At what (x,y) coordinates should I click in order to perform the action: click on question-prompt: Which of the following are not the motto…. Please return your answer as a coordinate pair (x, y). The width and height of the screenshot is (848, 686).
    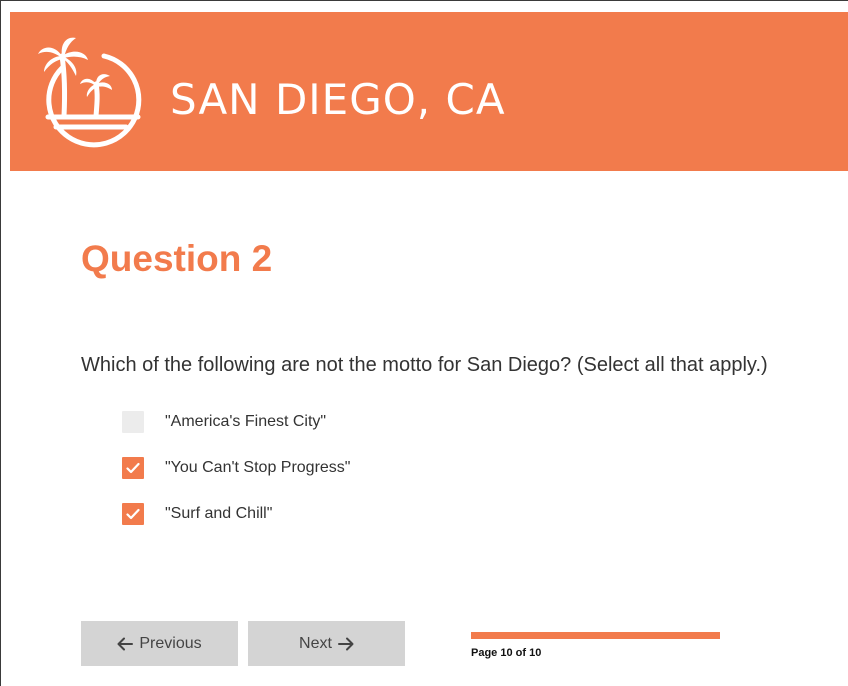
    Looking at the image, I should click on (424, 365).